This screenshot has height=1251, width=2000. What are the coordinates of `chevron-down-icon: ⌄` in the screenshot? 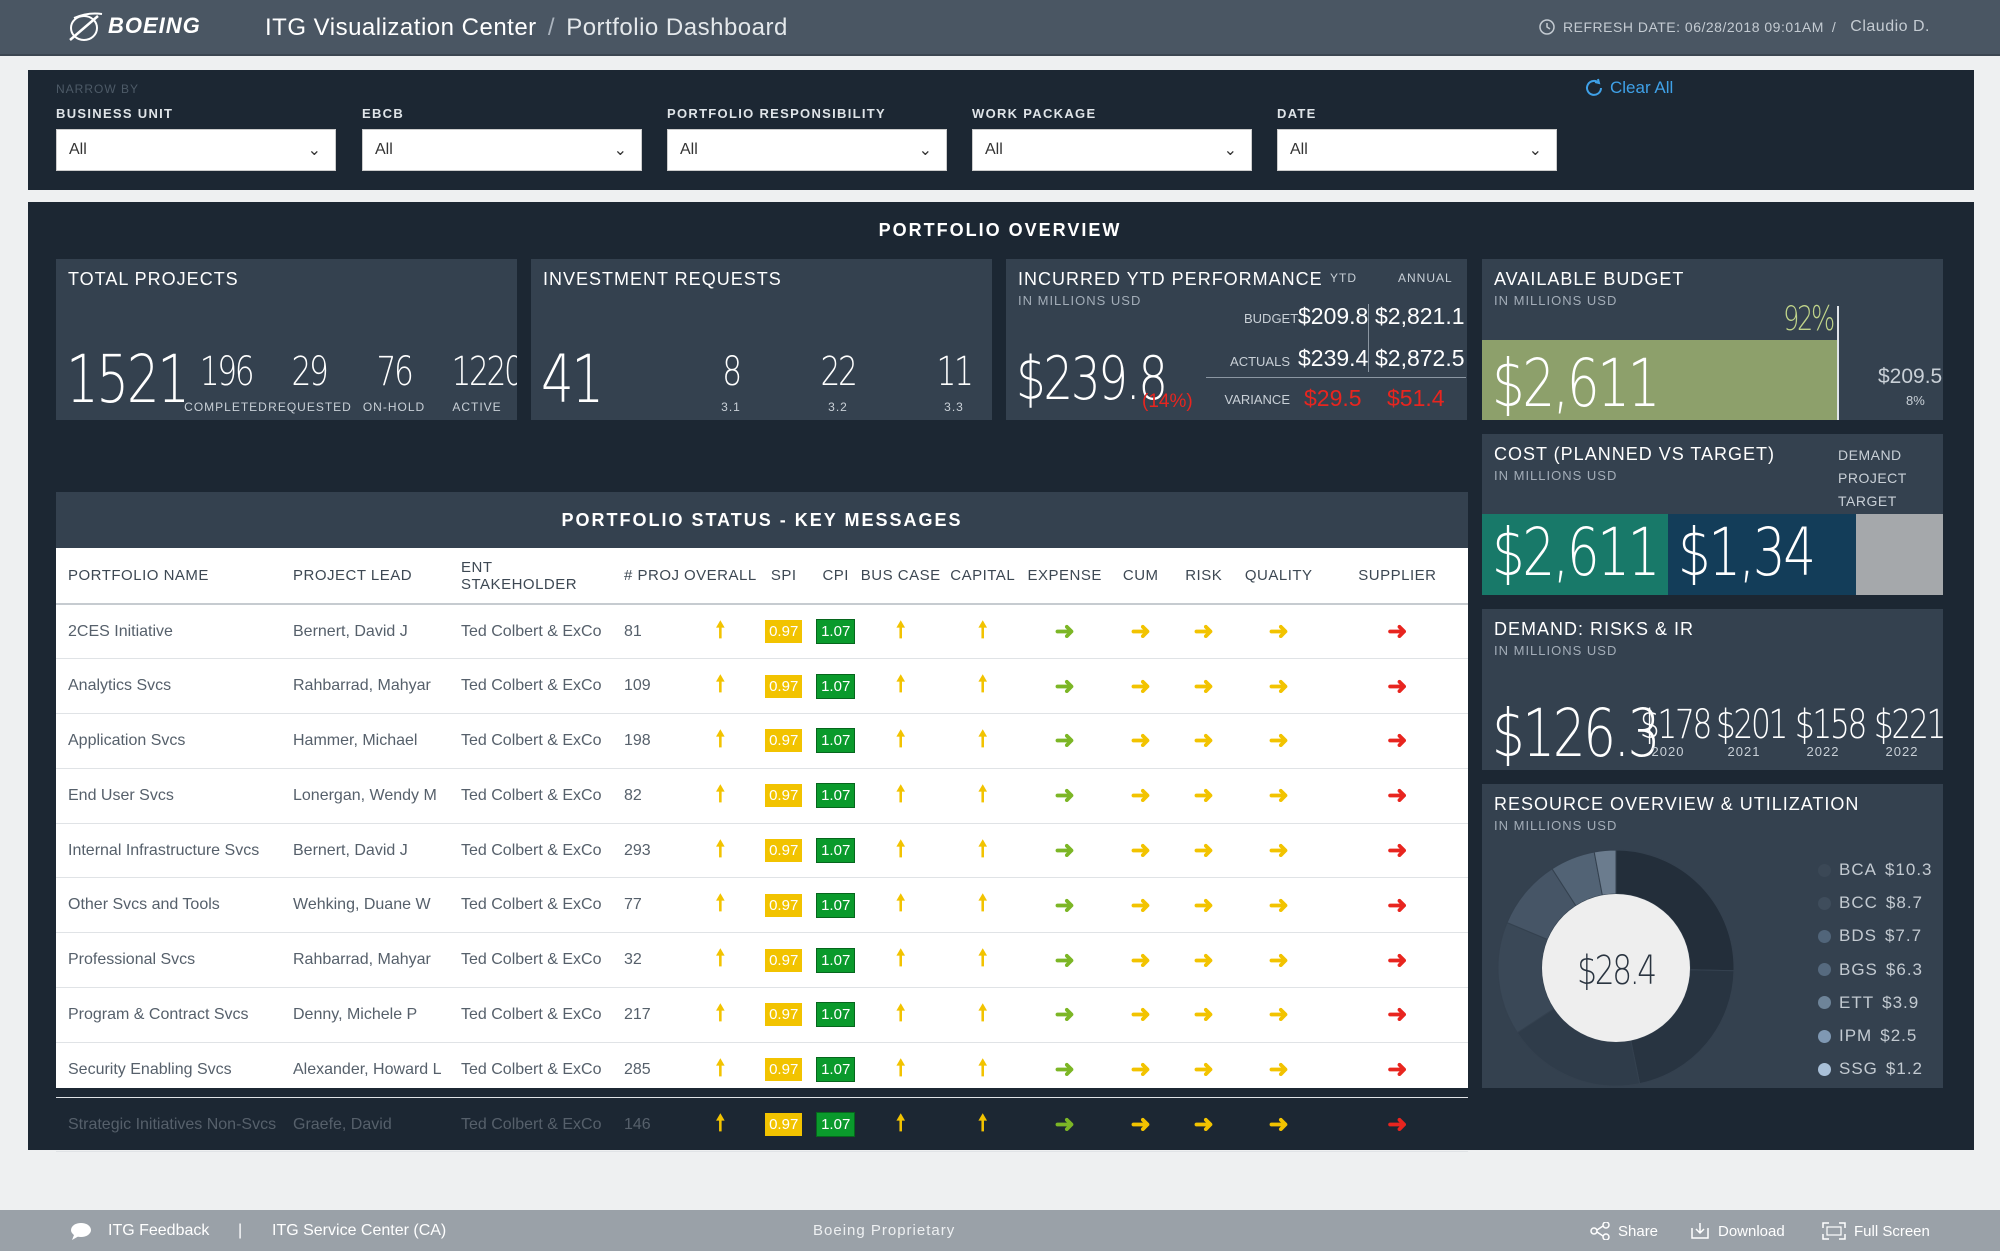 It's located at (314, 150).